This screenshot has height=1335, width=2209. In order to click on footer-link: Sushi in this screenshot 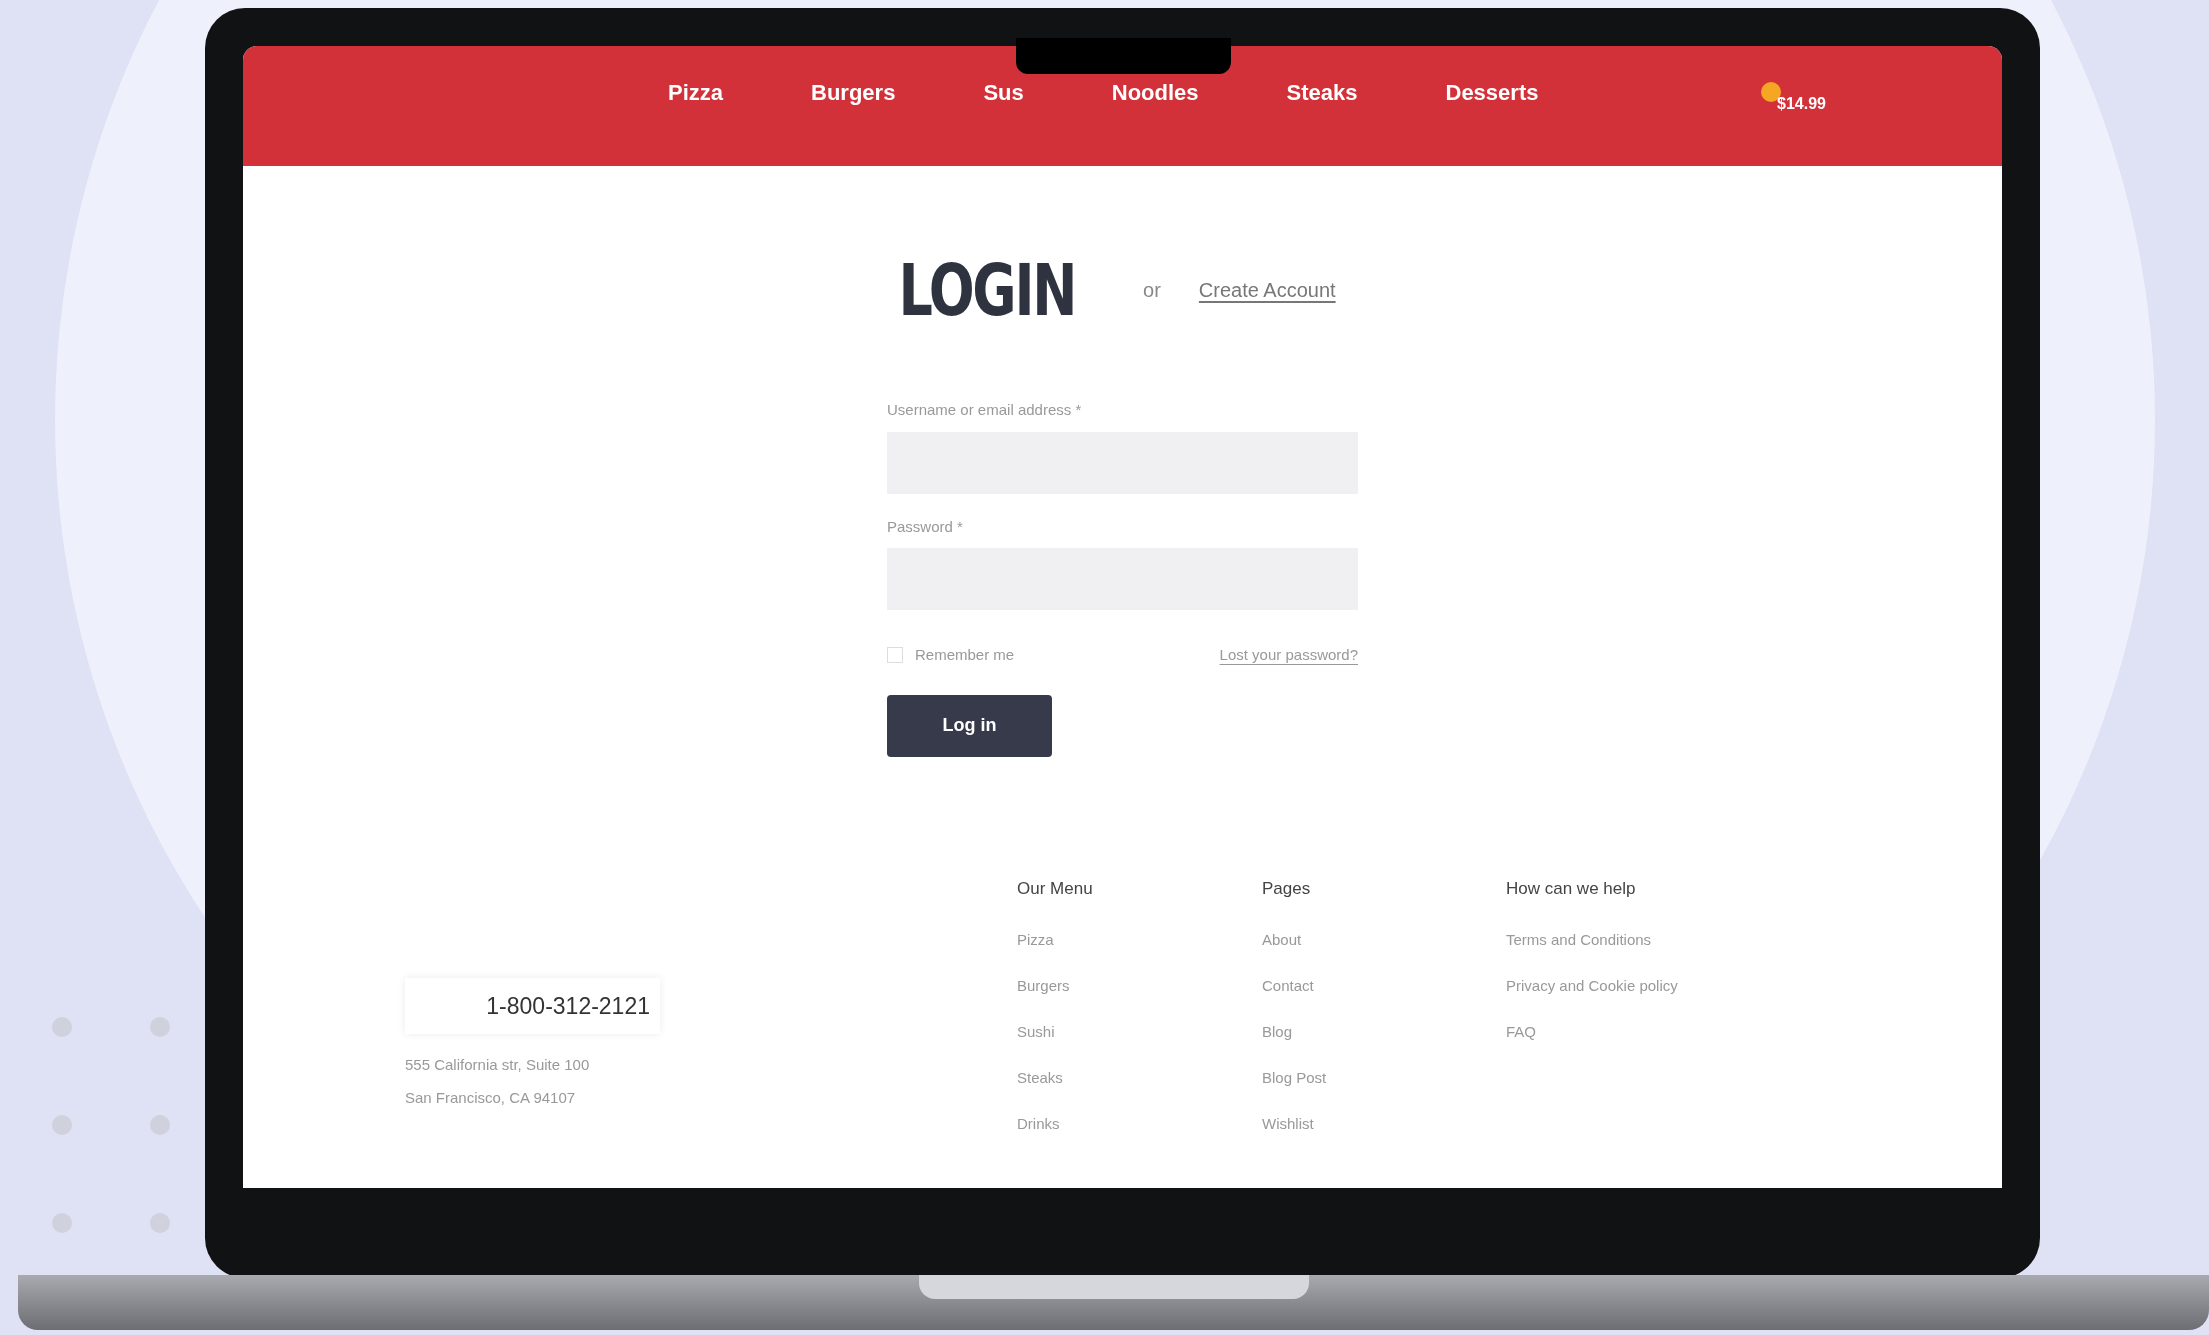, I will do `click(1139, 1032)`.